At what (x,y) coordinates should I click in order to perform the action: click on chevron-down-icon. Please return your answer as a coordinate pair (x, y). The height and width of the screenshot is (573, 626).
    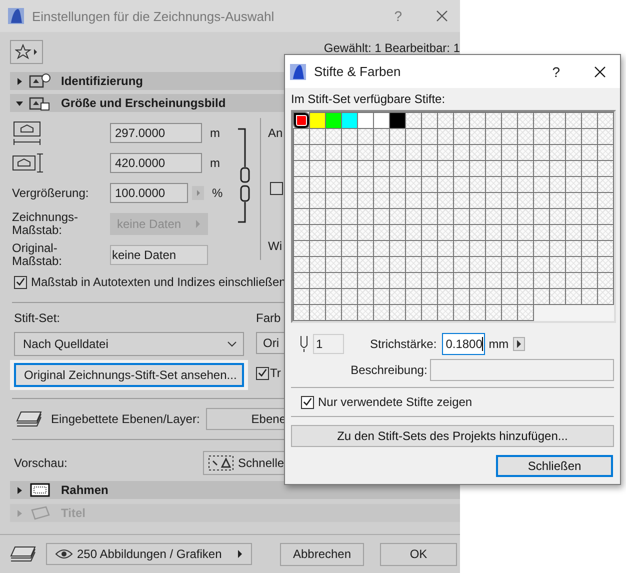
    Looking at the image, I should click on (232, 344).